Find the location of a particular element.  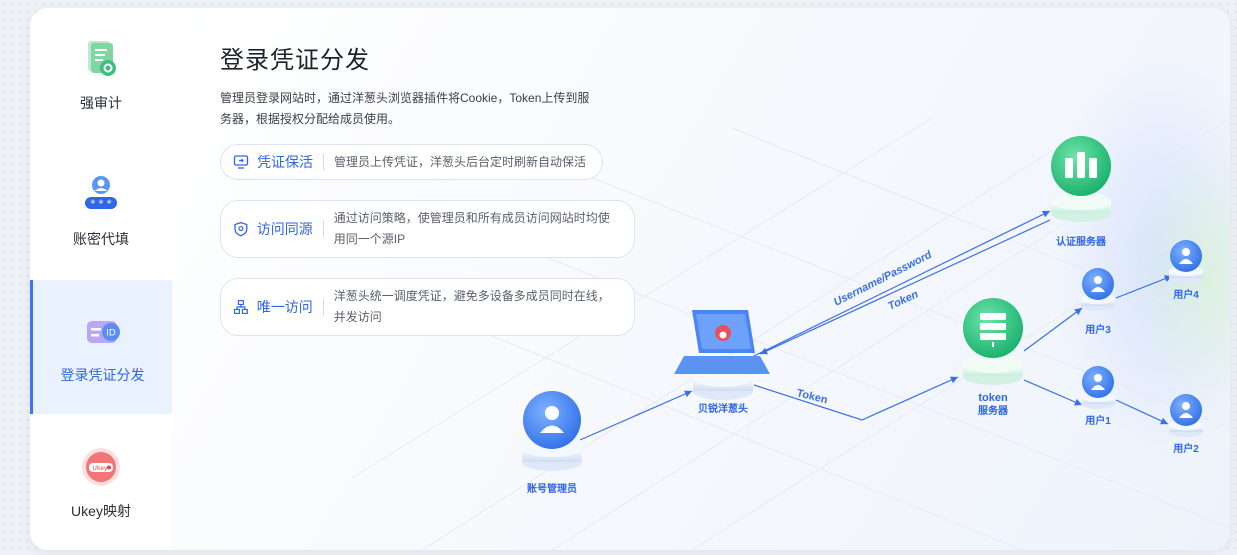

auth-server-node: 认证服务器 is located at coordinates (1081, 192).